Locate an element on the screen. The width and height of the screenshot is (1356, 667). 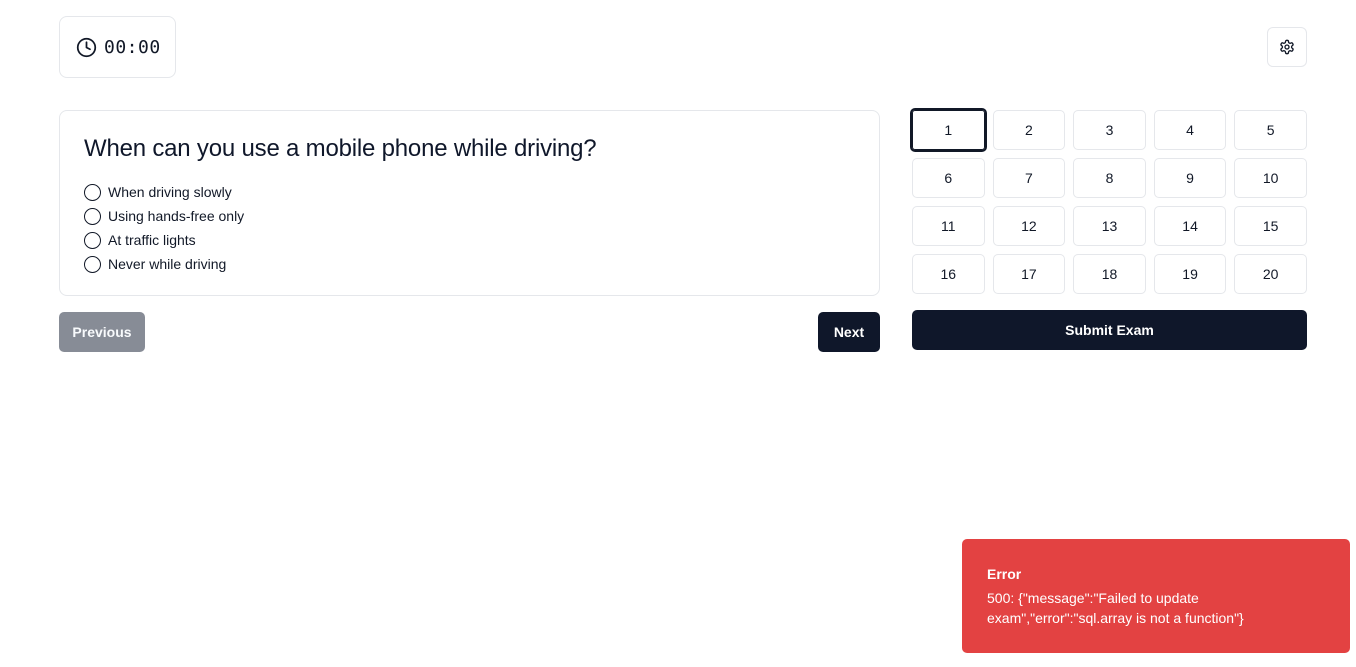
next-button: Next is located at coordinates (849, 332).